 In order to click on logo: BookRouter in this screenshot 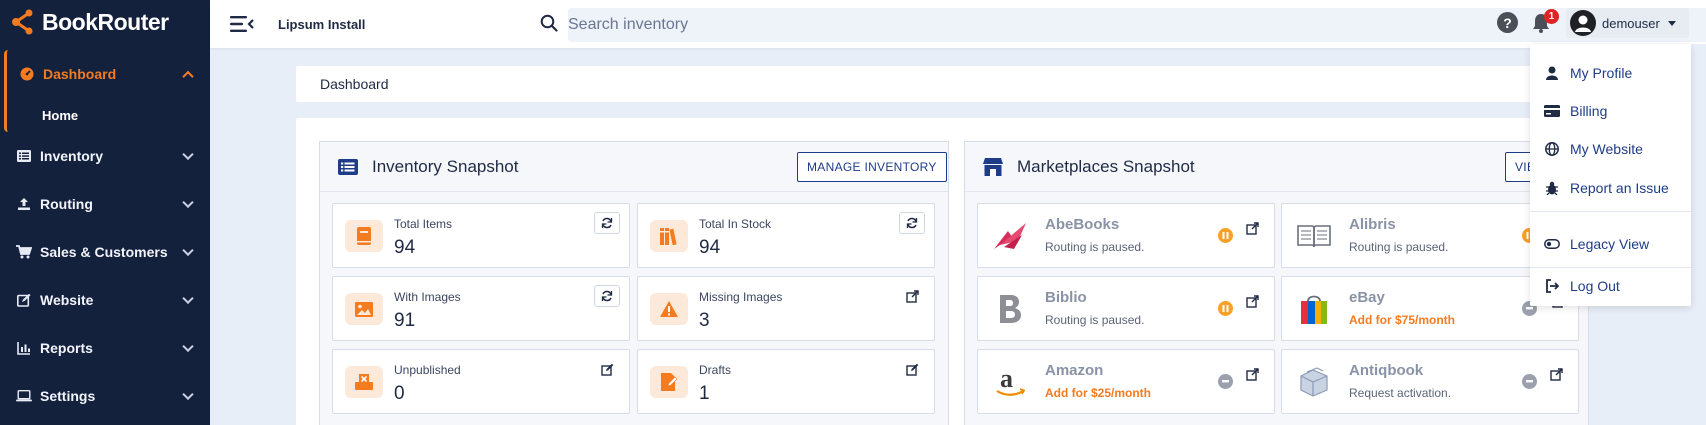, I will do `click(105, 22)`.